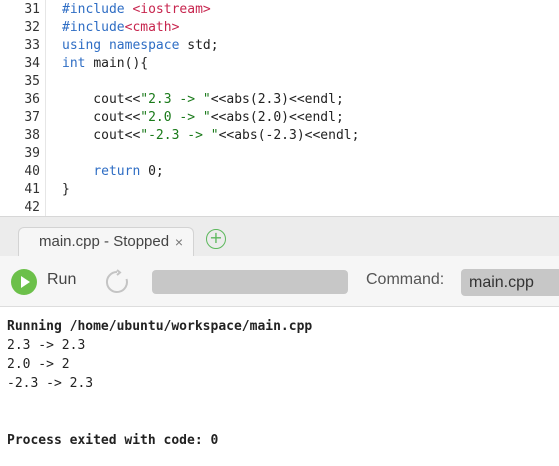 The image size is (559, 466). I want to click on code-text: #include <iostream>, so click(136, 10).